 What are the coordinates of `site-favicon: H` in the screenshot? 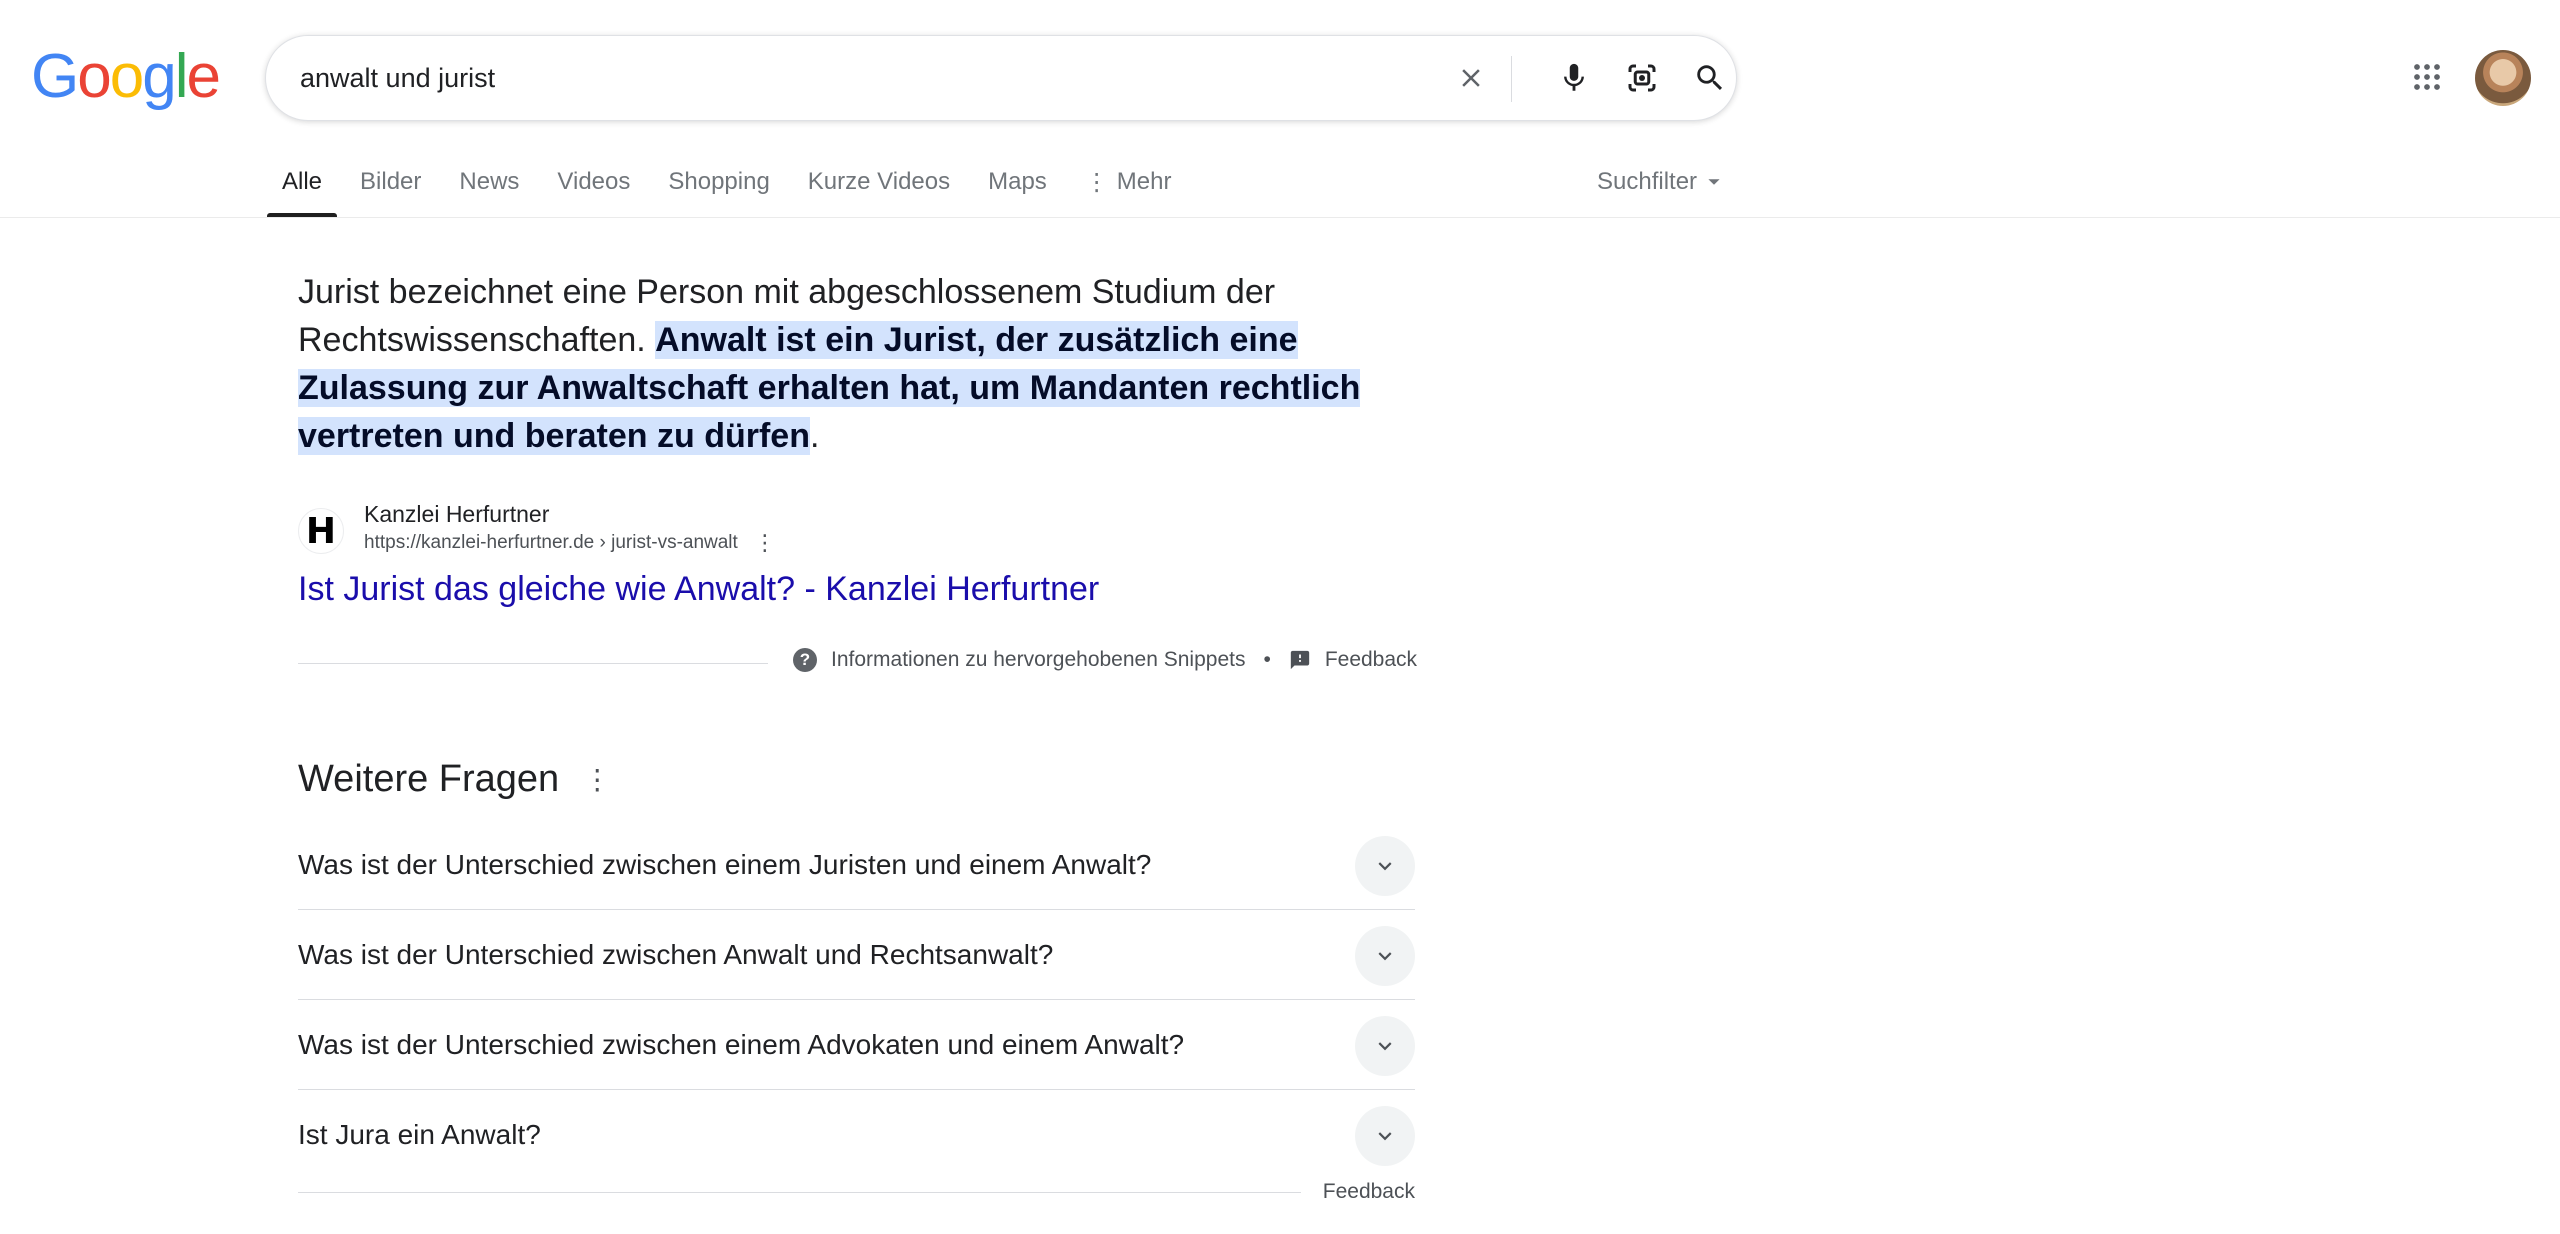 It's located at (321, 531).